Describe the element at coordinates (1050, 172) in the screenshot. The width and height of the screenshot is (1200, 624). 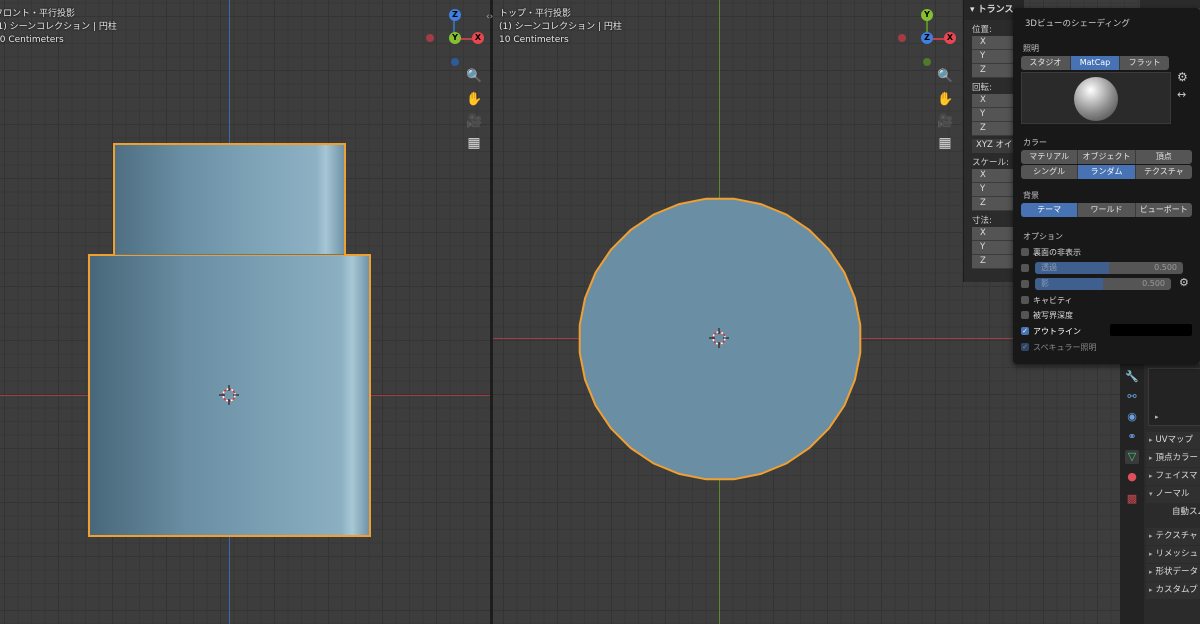
I see `color-single-button: シングル` at that location.